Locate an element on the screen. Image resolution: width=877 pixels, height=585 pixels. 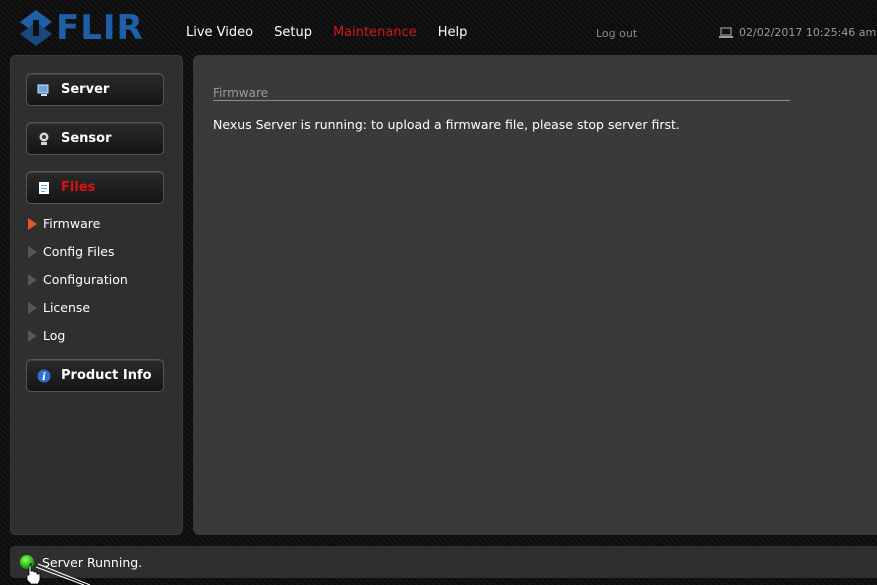
sidebar-item-license: License is located at coordinates (59, 307).